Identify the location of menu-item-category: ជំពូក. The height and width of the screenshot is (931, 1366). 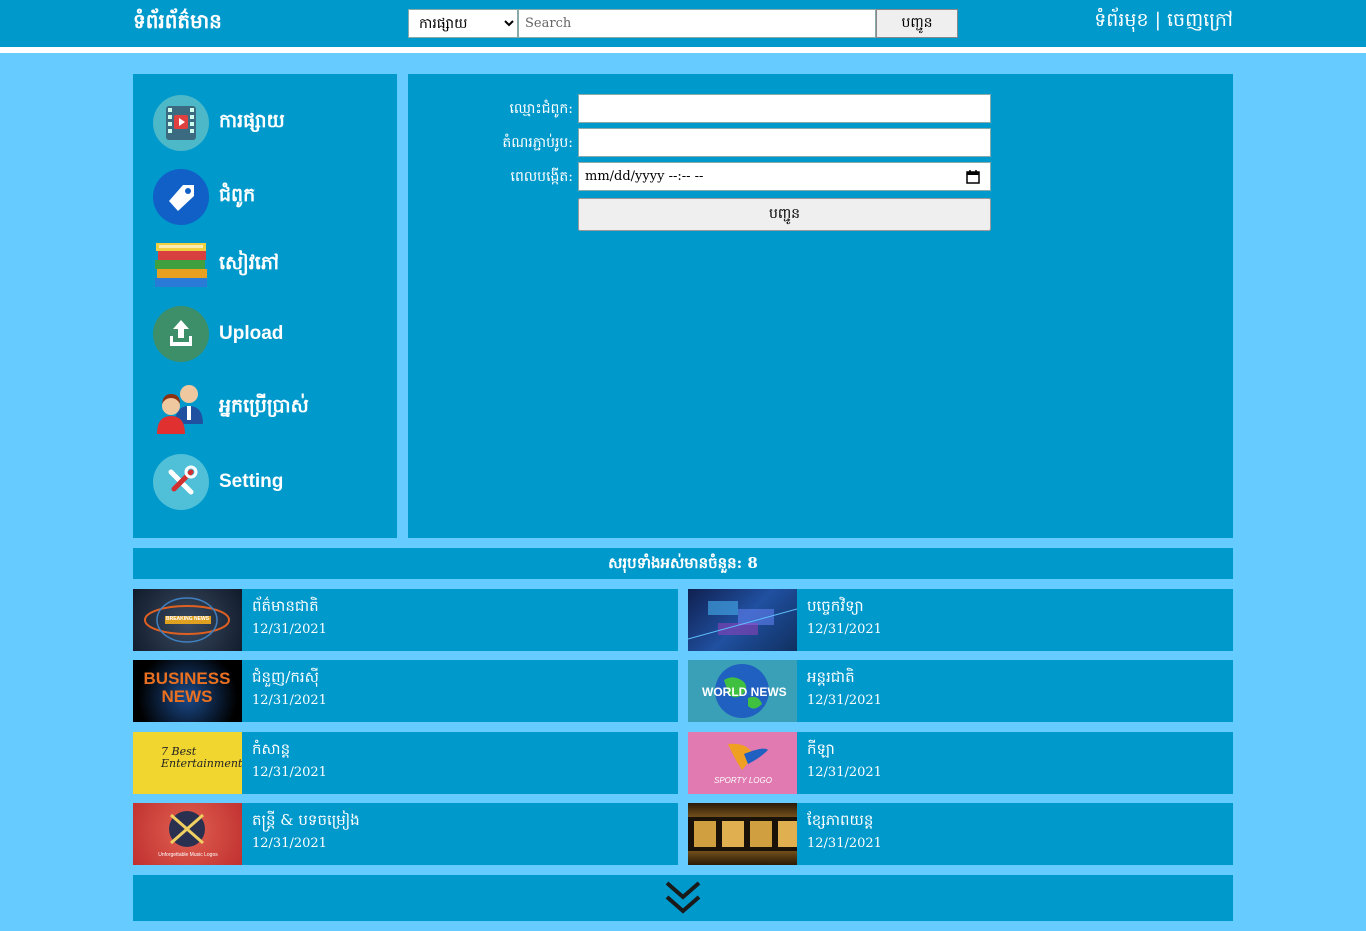
(204, 197).